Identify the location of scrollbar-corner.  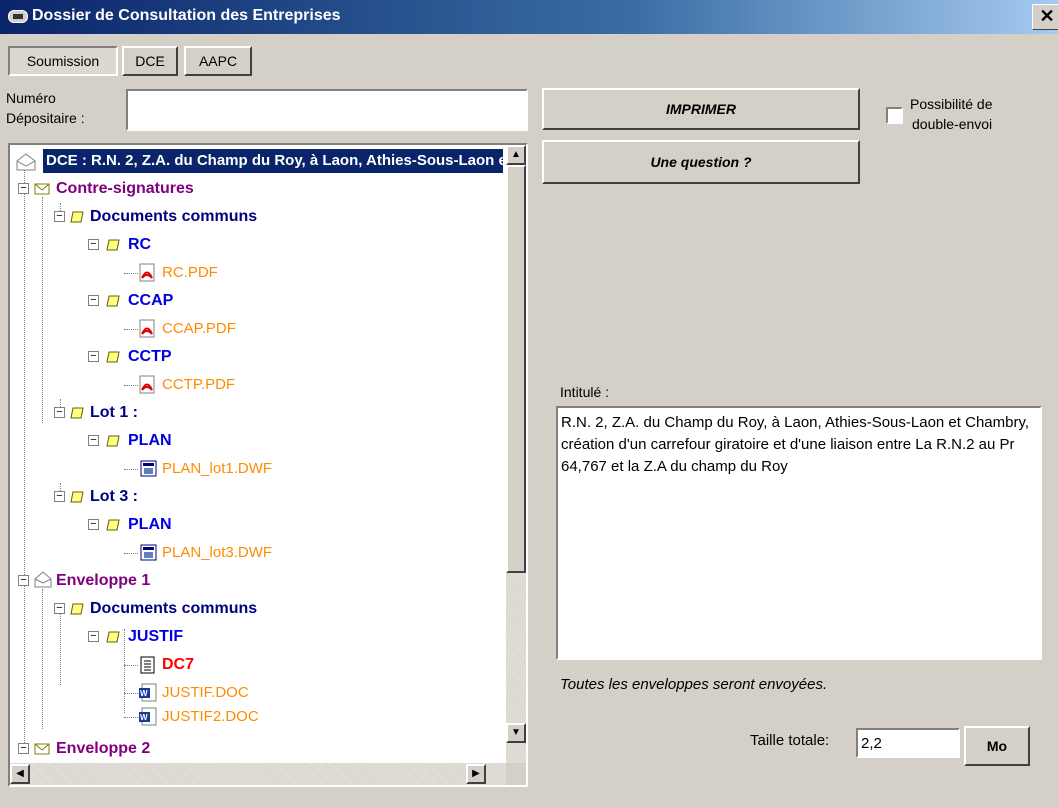
(516, 774).